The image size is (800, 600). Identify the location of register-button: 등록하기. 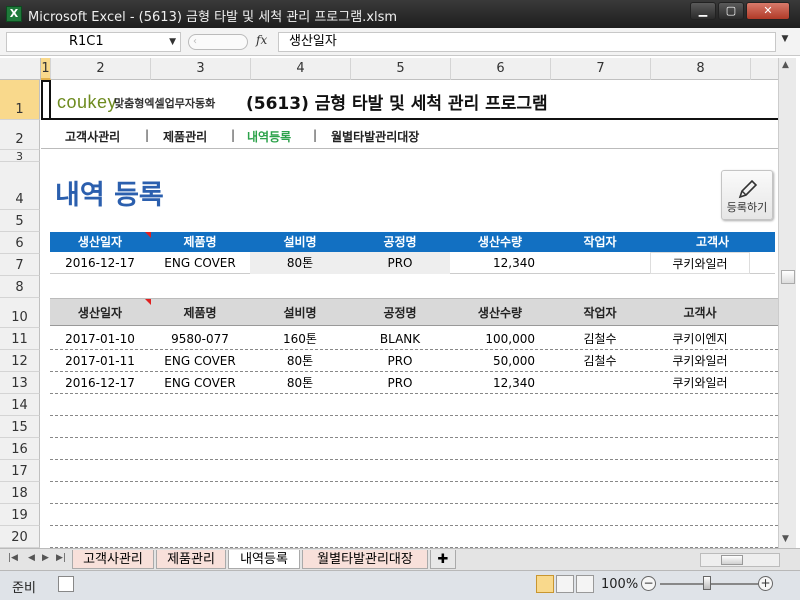
(747, 195).